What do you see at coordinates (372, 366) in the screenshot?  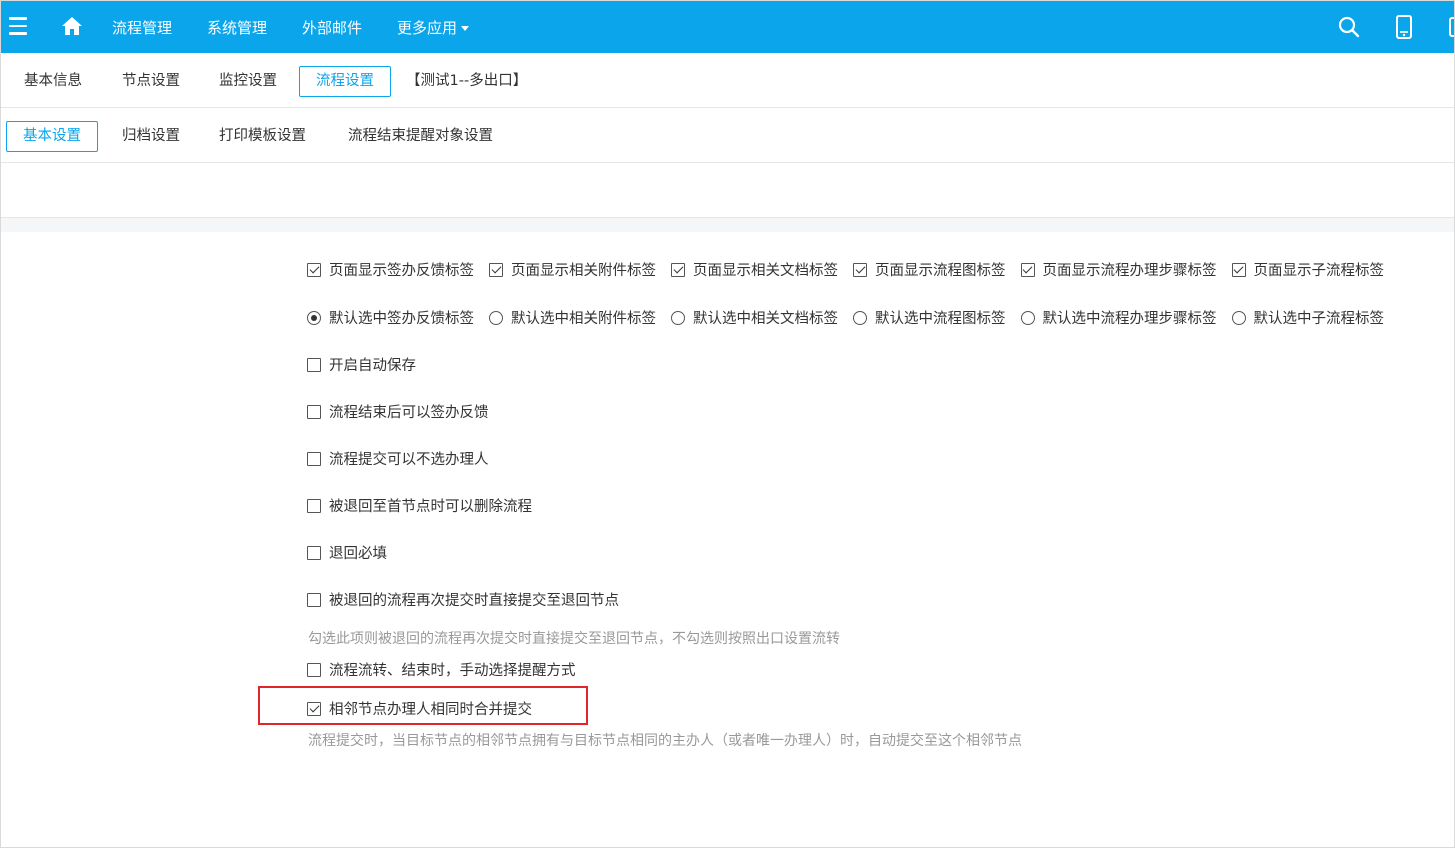 I see `option-label: 开启自动保存` at bounding box center [372, 366].